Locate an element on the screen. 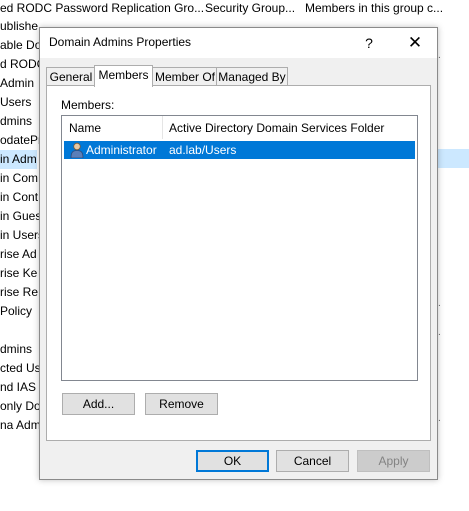 This screenshot has height=511, width=469. column-divider is located at coordinates (162, 127).